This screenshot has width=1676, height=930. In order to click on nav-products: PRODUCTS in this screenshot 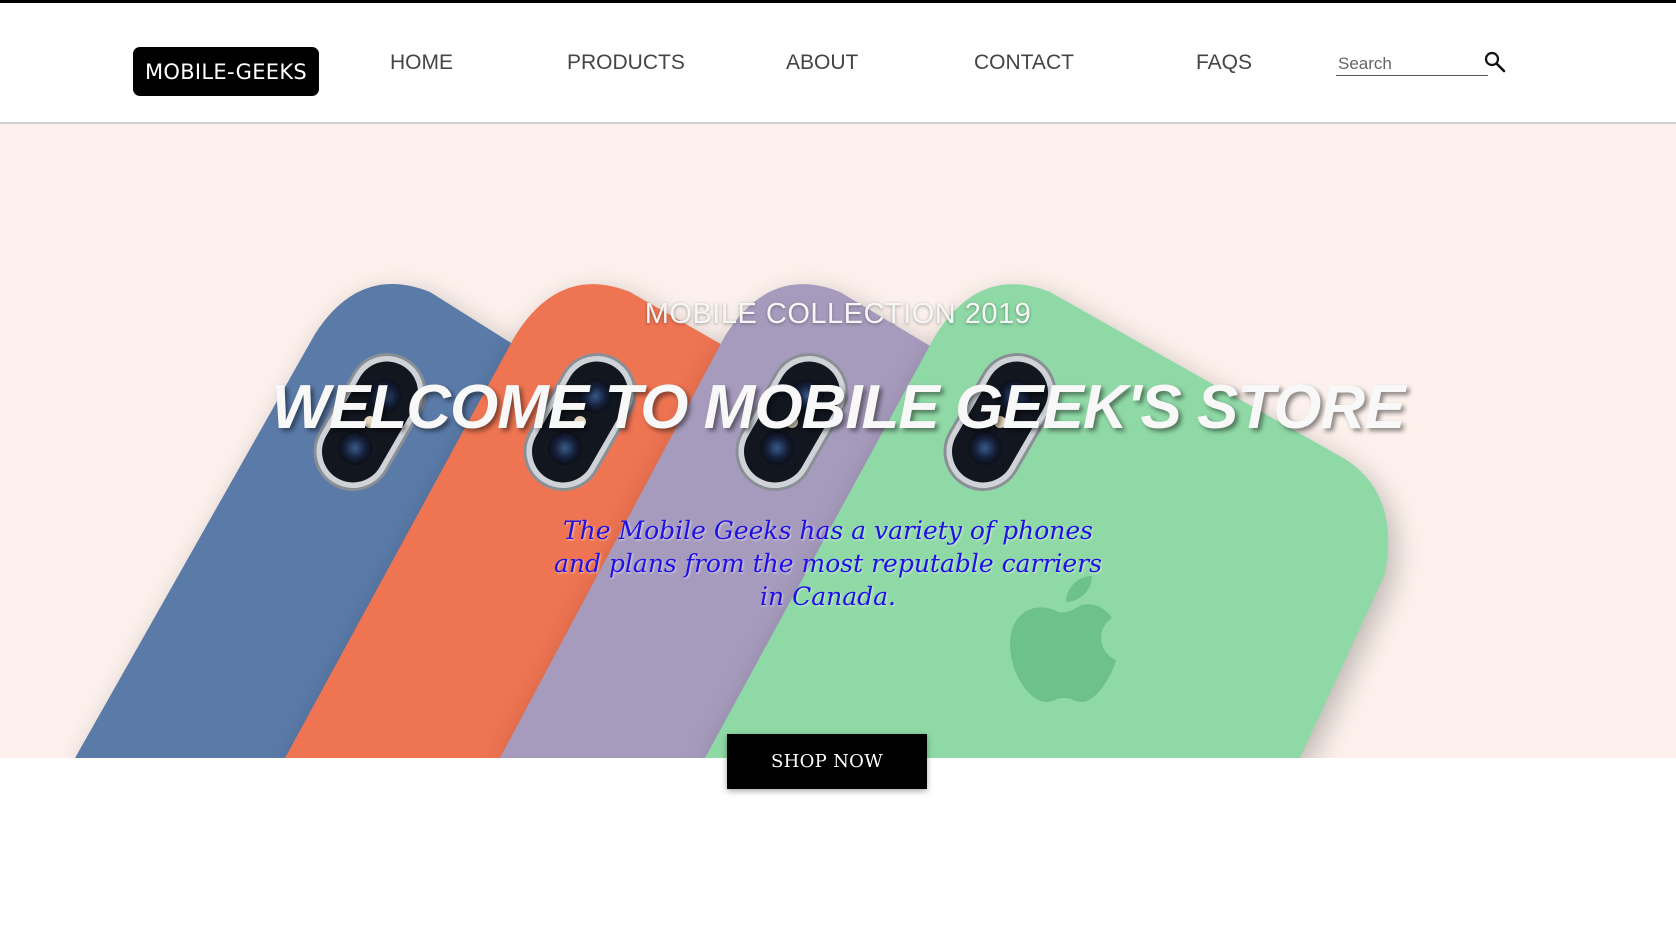, I will do `click(626, 63)`.